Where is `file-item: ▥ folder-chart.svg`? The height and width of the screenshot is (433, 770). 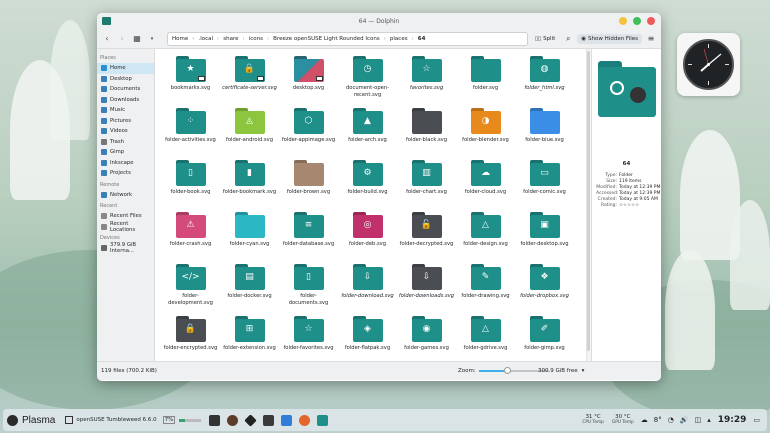
file-item: ▥ folder-chart.svg is located at coordinates (426, 183).